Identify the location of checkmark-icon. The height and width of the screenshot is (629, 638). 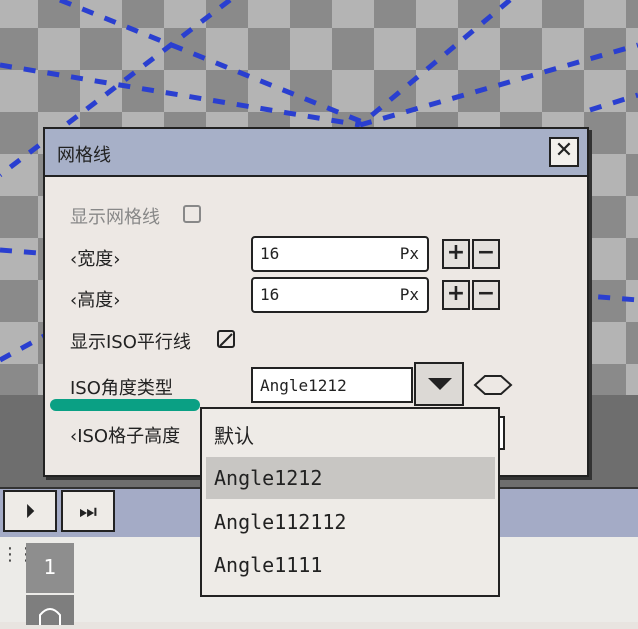
(226, 340).